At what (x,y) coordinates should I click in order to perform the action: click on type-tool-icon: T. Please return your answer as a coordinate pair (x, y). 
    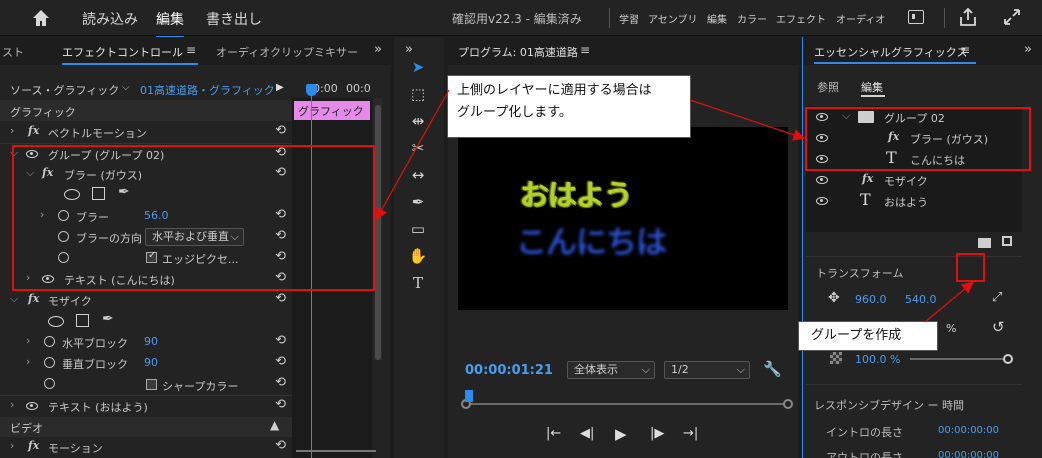
    Looking at the image, I should click on (418, 283).